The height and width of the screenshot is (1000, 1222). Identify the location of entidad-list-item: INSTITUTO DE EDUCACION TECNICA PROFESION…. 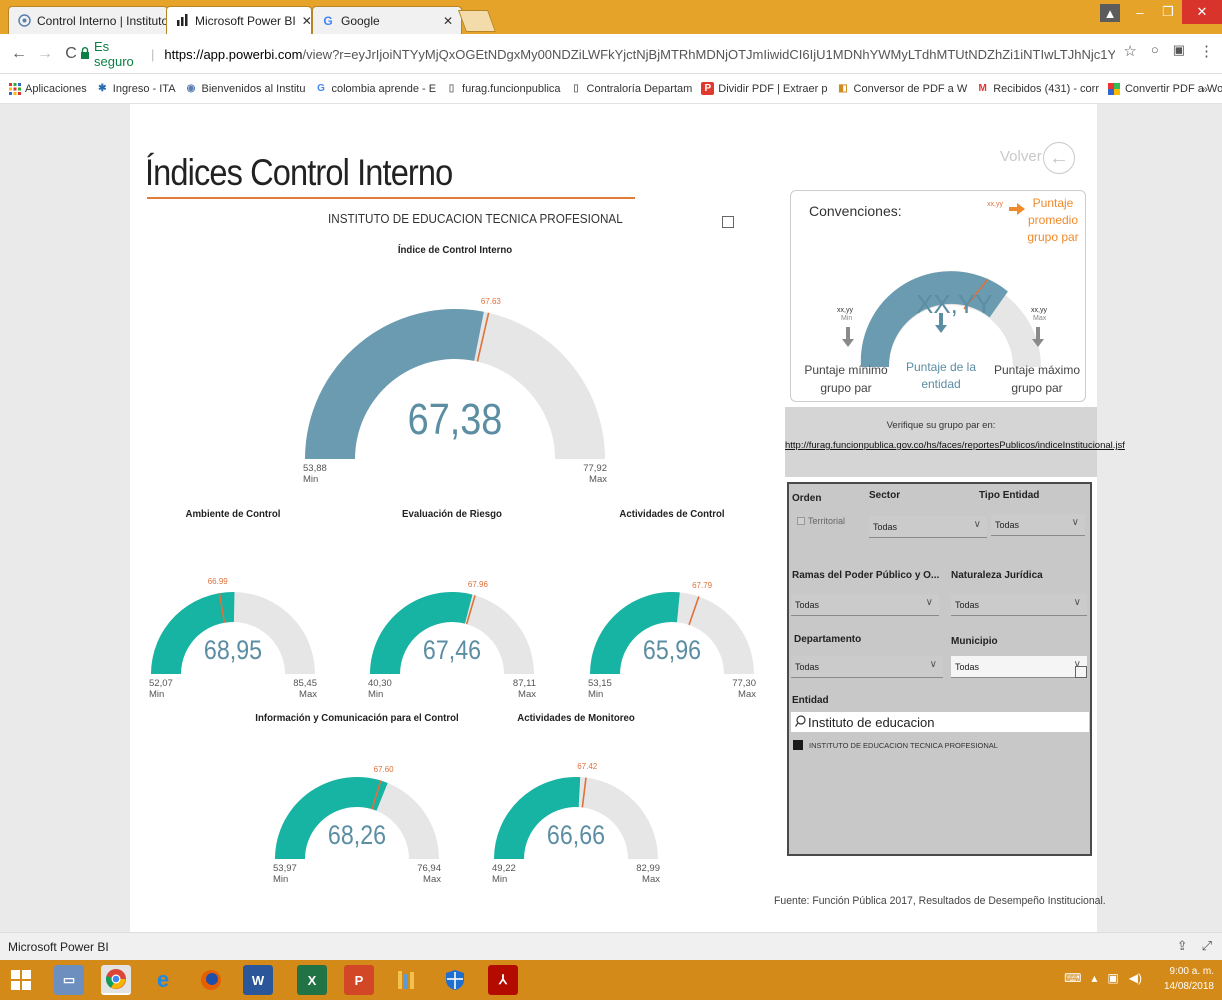
(895, 745).